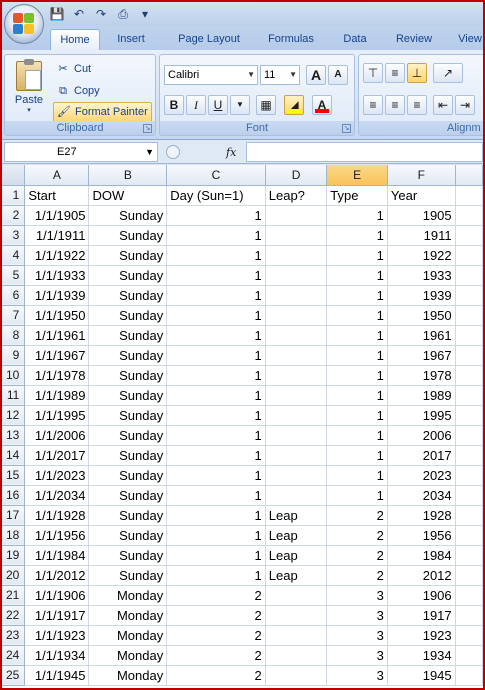  Describe the element at coordinates (57, 535) in the screenshot. I see `cell: 1/1/1956` at that location.